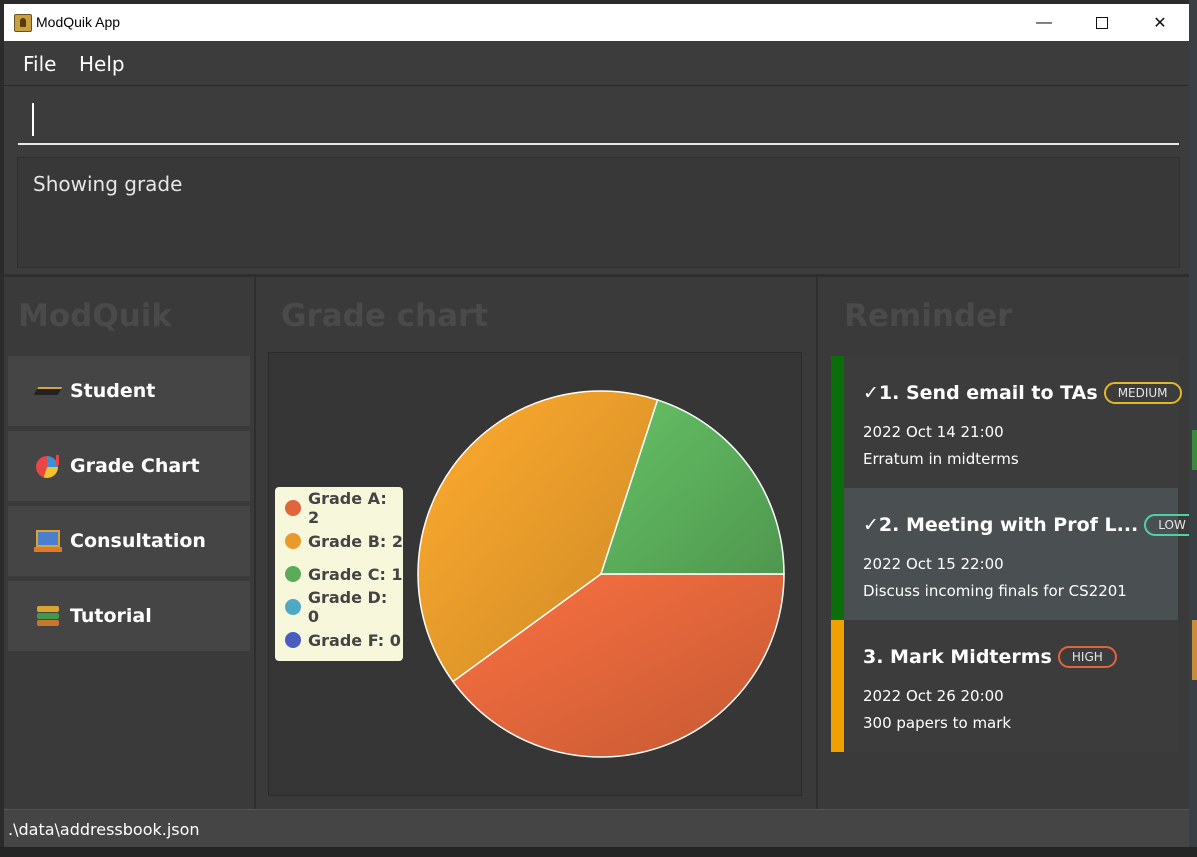 The image size is (1197, 857). What do you see at coordinates (355, 574) in the screenshot?
I see `legend-label: Grade C: 1` at bounding box center [355, 574].